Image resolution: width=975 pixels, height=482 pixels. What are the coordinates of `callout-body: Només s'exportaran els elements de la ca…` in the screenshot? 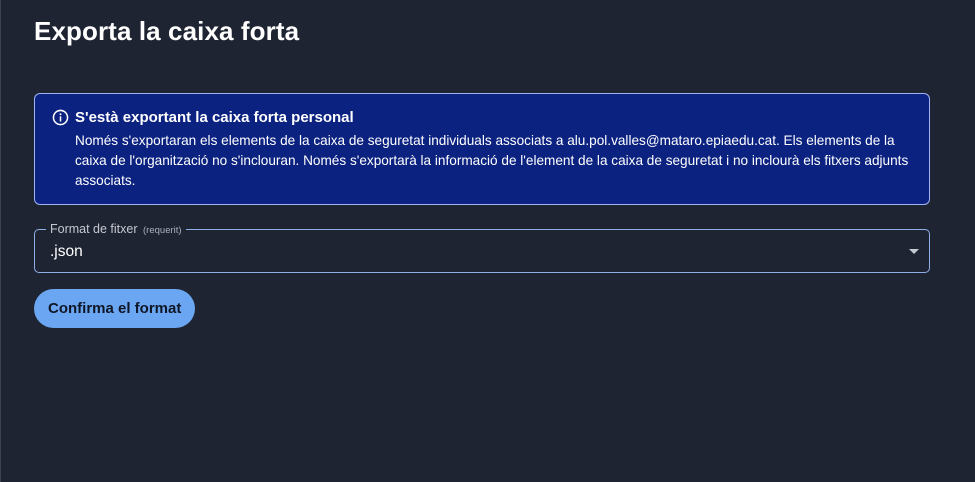 It's located at (492, 160).